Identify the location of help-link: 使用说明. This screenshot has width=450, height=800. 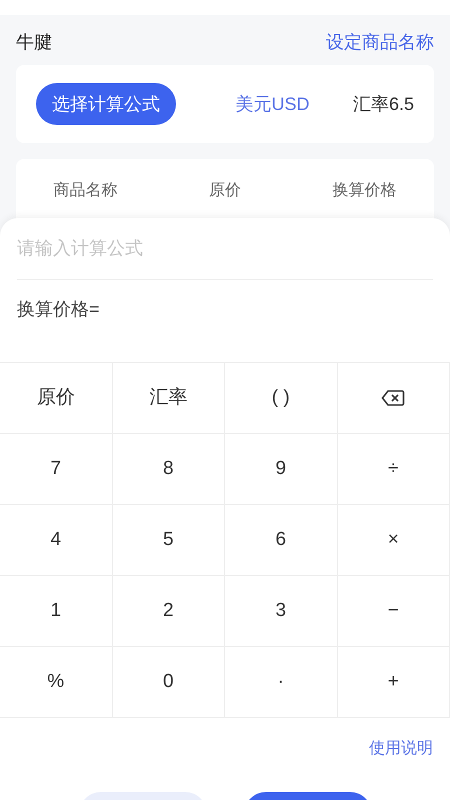
(401, 764).